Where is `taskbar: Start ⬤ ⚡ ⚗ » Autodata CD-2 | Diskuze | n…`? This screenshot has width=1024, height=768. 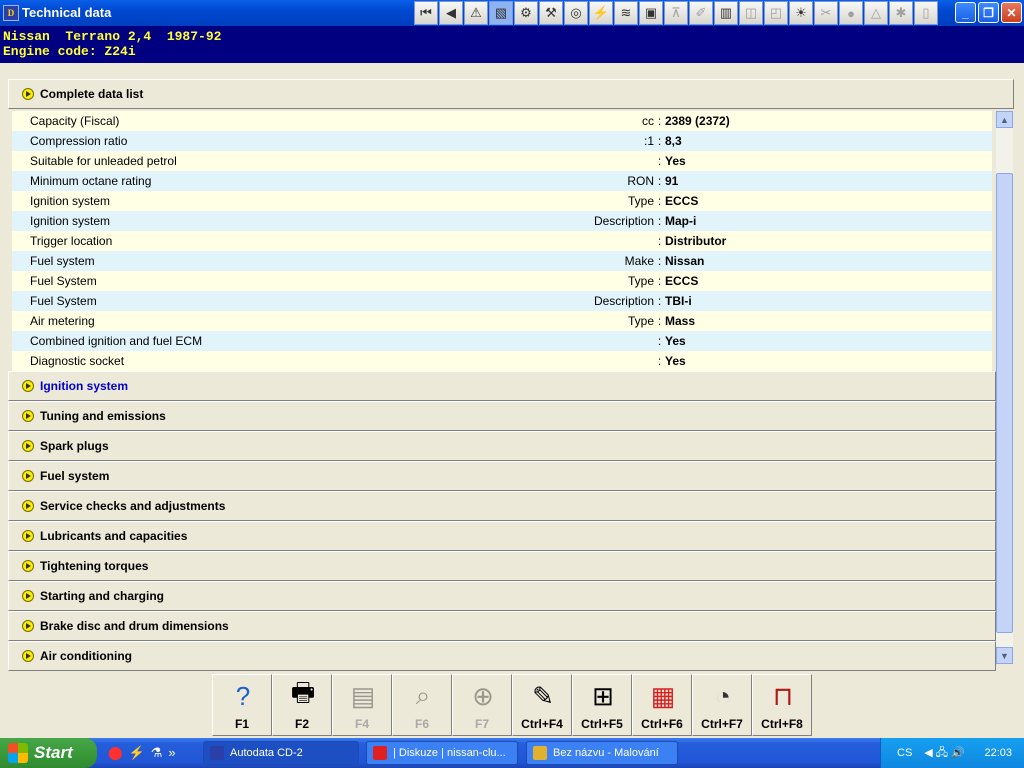
taskbar: Start ⬤ ⚡ ⚗ » Autodata CD-2 | Diskuze | n… is located at coordinates (512, 753).